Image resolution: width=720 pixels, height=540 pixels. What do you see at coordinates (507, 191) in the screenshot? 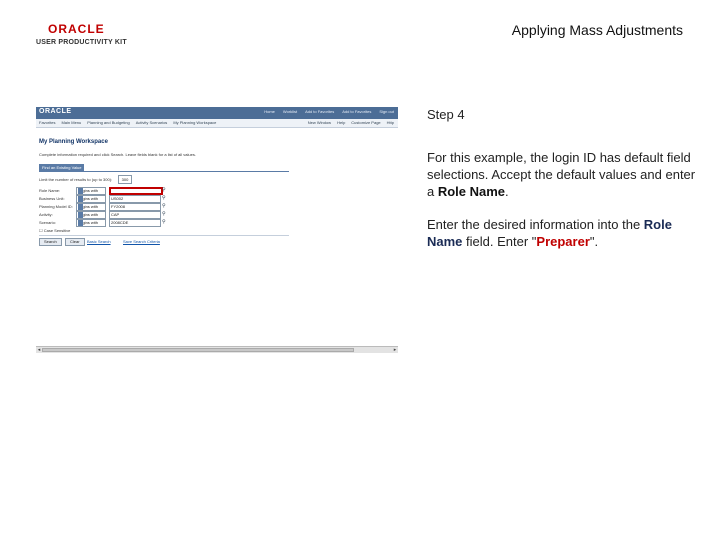
I see `p1-end: .` at bounding box center [507, 191].